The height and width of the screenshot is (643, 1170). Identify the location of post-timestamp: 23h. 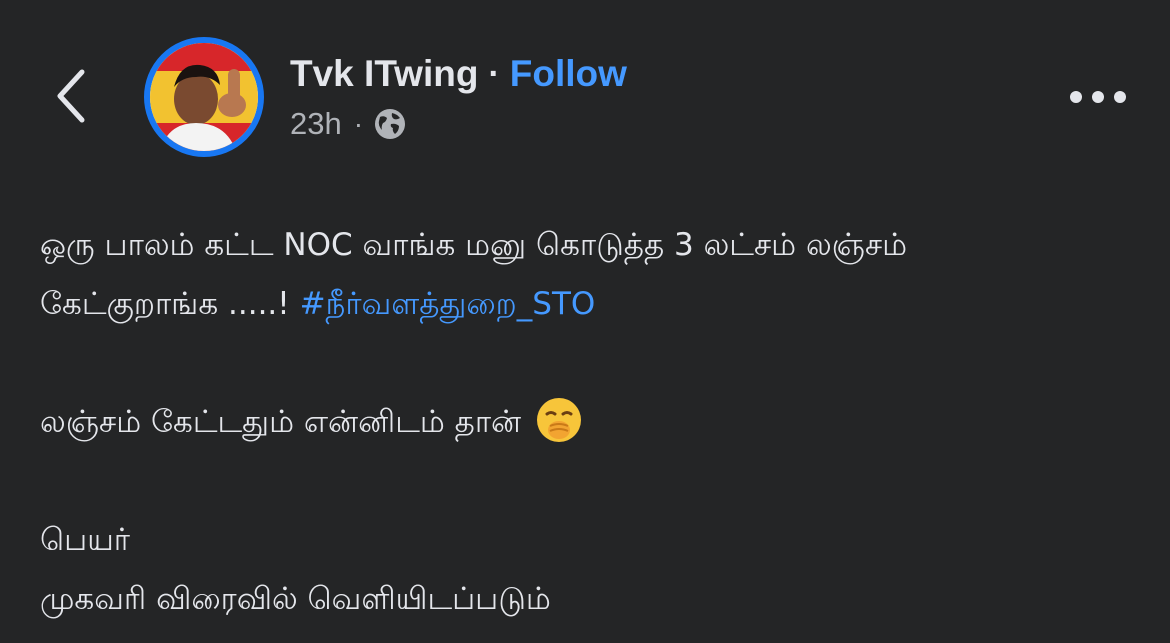
(316, 124).